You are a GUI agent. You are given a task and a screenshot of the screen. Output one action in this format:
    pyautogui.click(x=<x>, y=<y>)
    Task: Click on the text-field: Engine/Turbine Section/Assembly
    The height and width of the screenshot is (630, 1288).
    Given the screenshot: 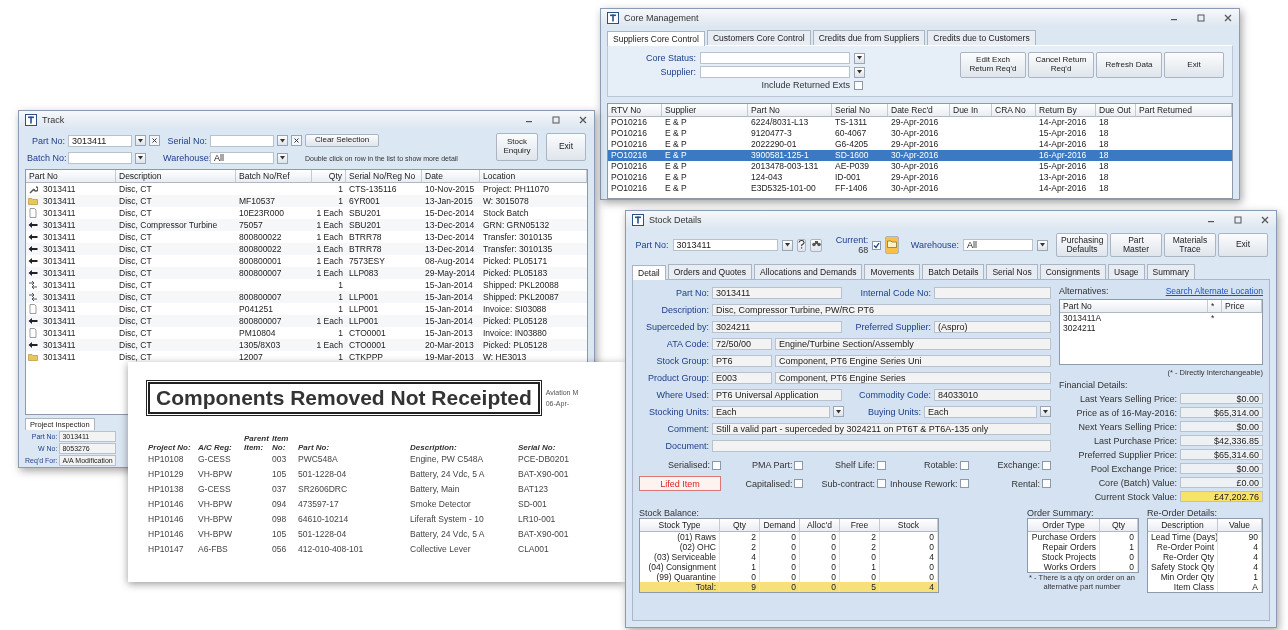 What is the action you would take?
    pyautogui.click(x=913, y=343)
    